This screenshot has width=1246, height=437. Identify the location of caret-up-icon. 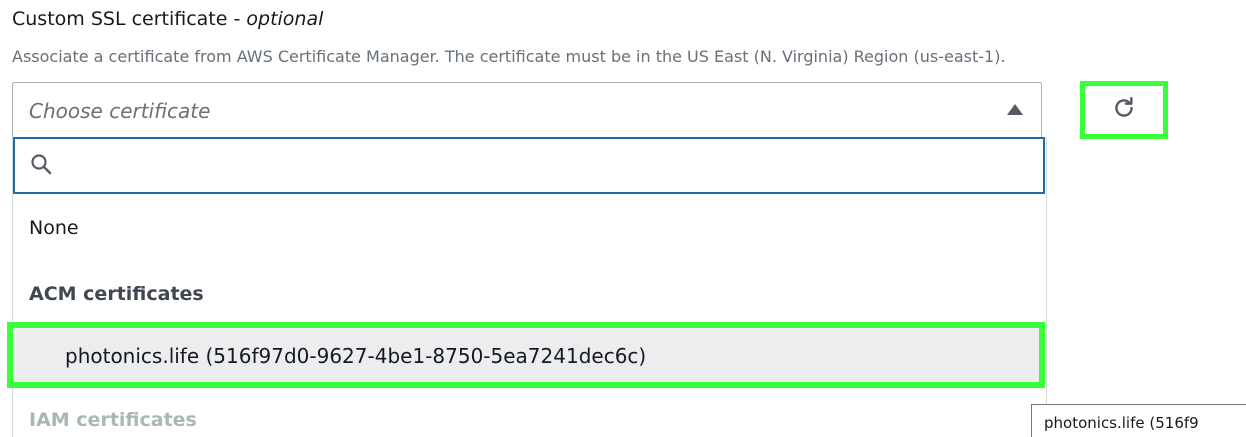
(1015, 109).